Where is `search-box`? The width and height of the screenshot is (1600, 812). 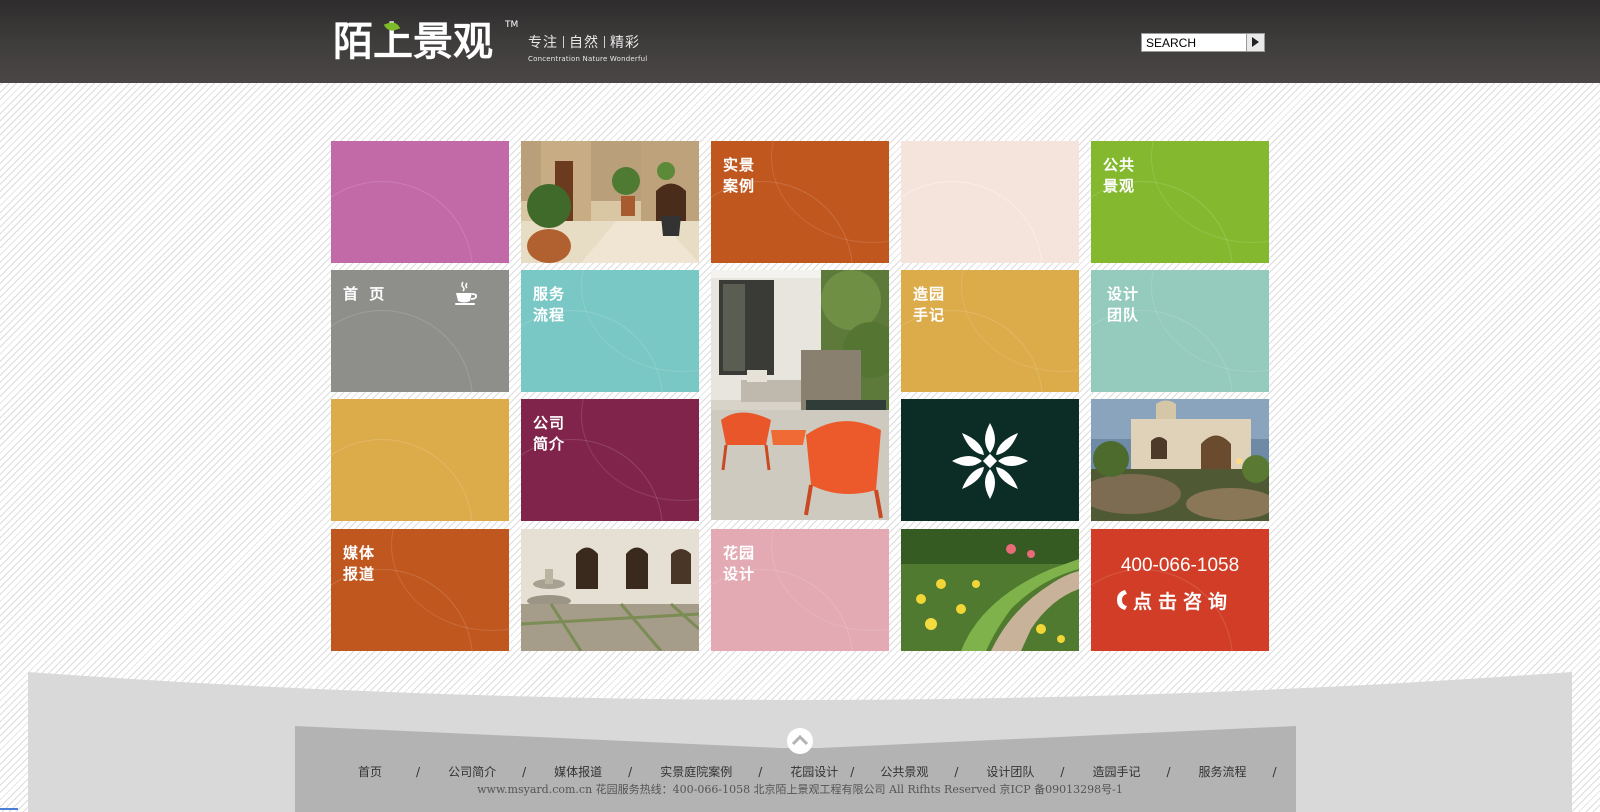 search-box is located at coordinates (1203, 42).